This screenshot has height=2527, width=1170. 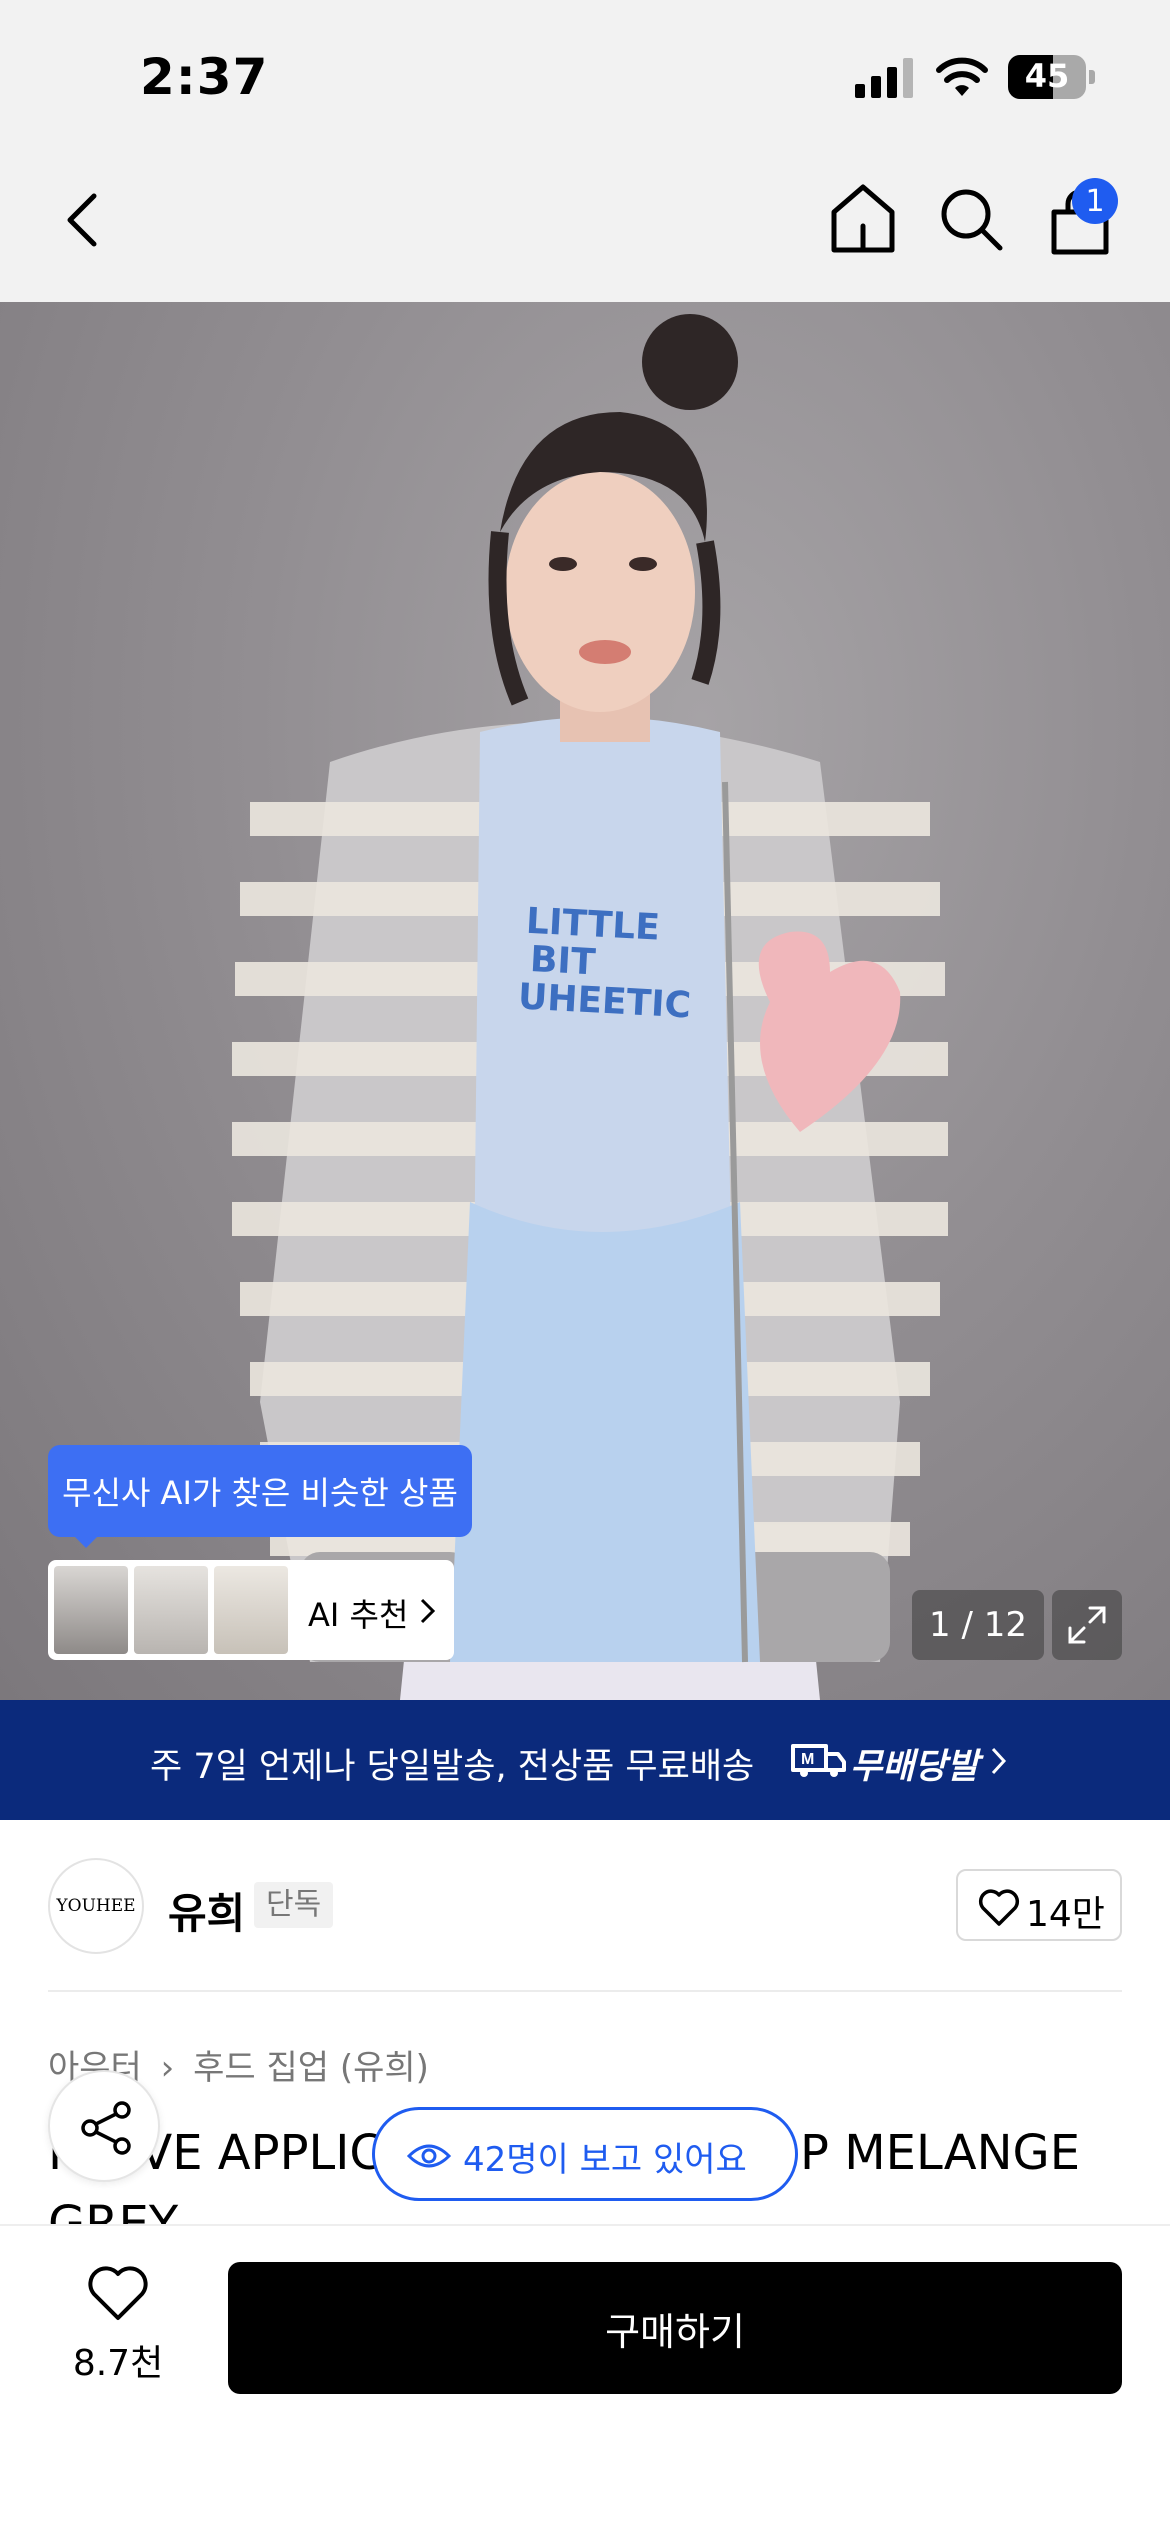 I want to click on viewers-badge: 42명이 보고 있어요, so click(x=585, y=2154).